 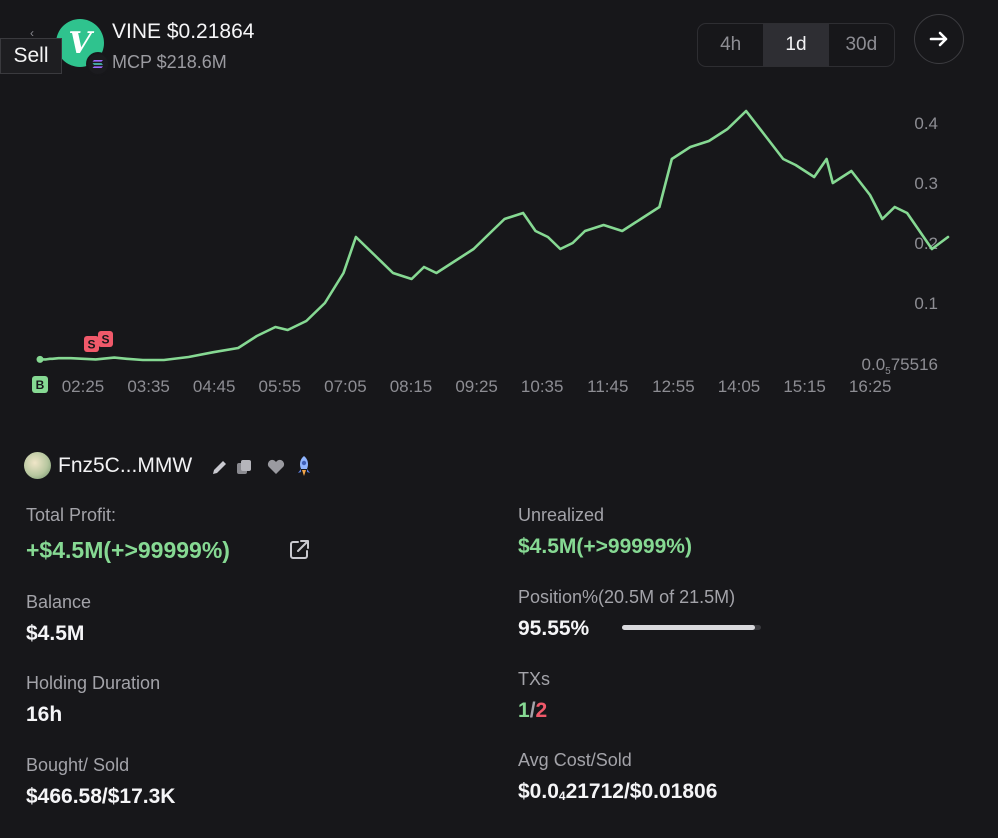 I want to click on holding-duration-value: 16h, so click(x=44, y=714).